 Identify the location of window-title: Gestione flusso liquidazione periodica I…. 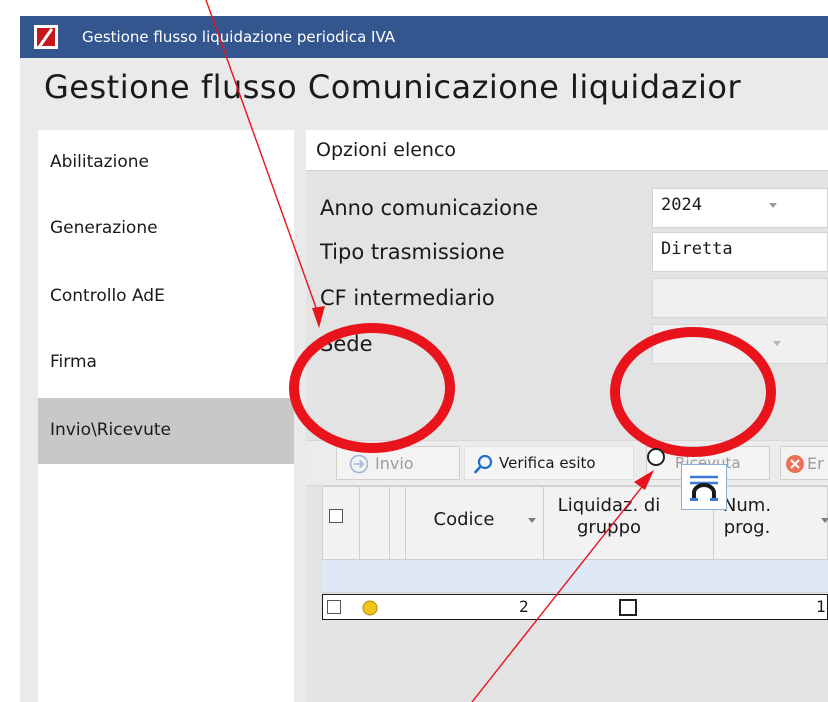
(239, 37).